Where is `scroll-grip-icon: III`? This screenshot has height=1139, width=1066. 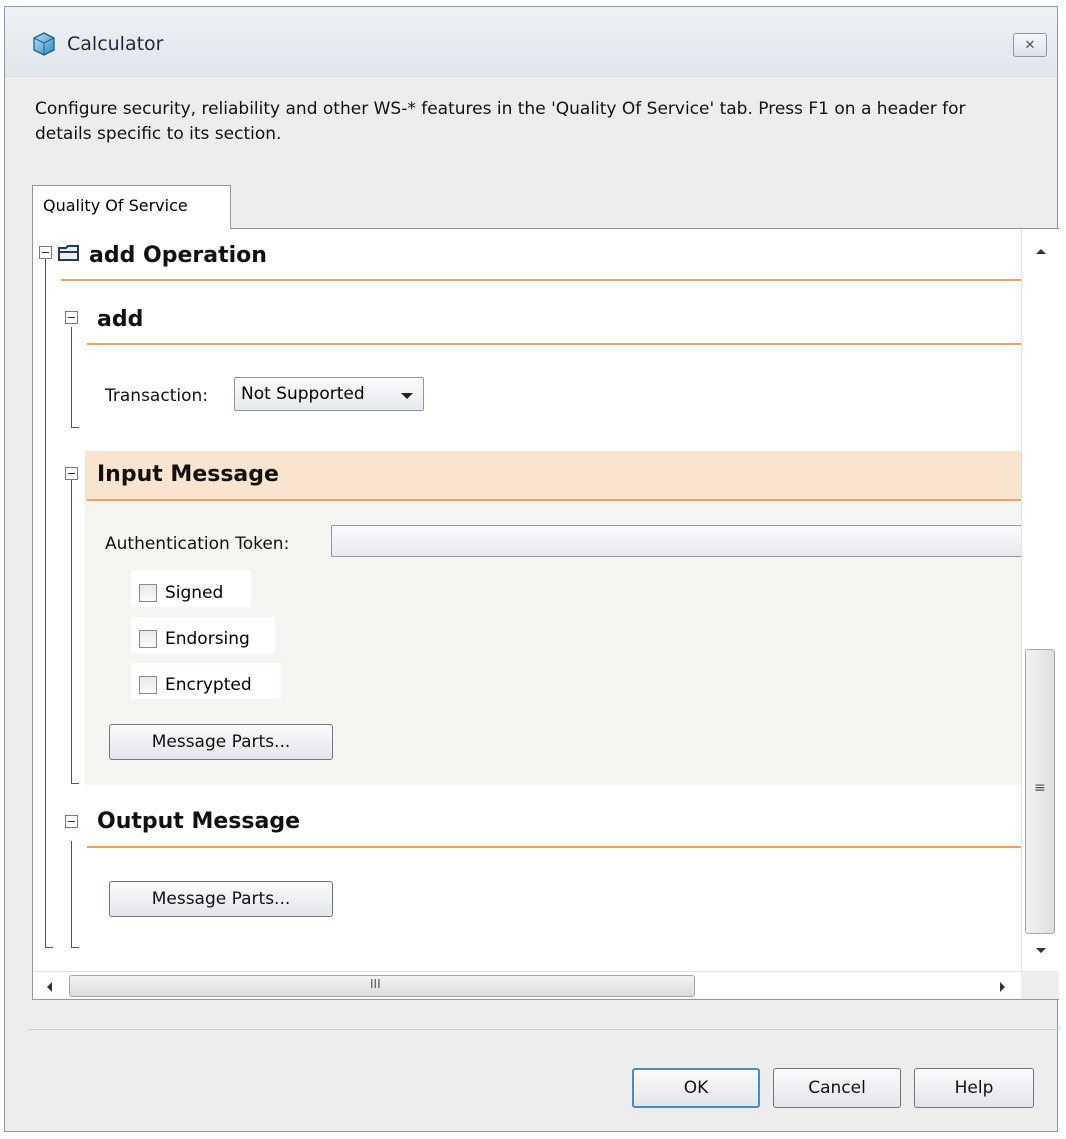 scroll-grip-icon: III is located at coordinates (375, 984).